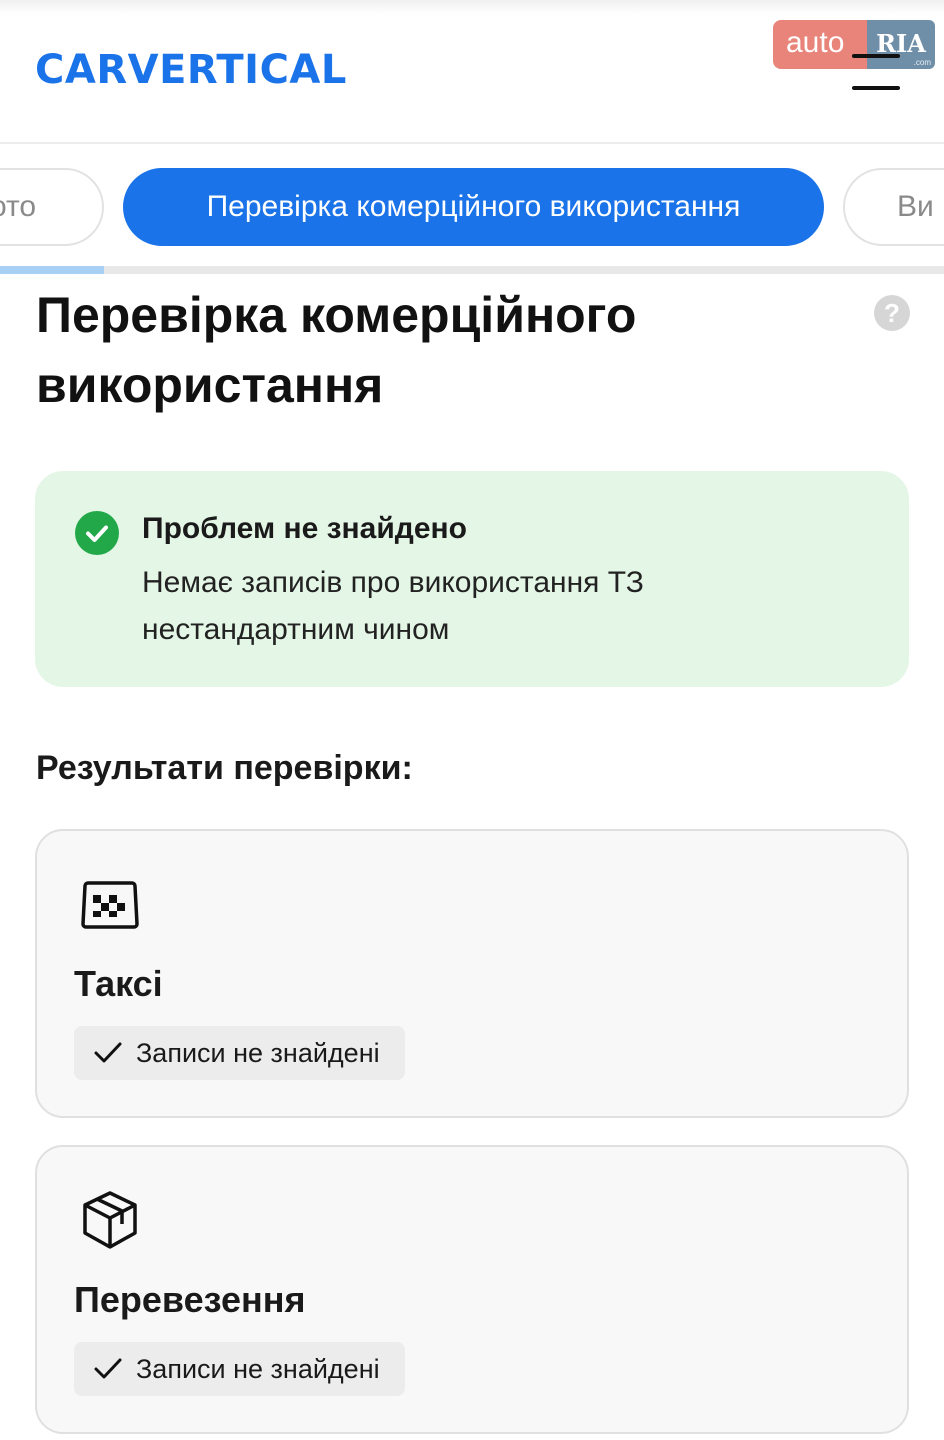 The width and height of the screenshot is (944, 1440). Describe the element at coordinates (118, 983) in the screenshot. I see `card-title: Таксі` at that location.